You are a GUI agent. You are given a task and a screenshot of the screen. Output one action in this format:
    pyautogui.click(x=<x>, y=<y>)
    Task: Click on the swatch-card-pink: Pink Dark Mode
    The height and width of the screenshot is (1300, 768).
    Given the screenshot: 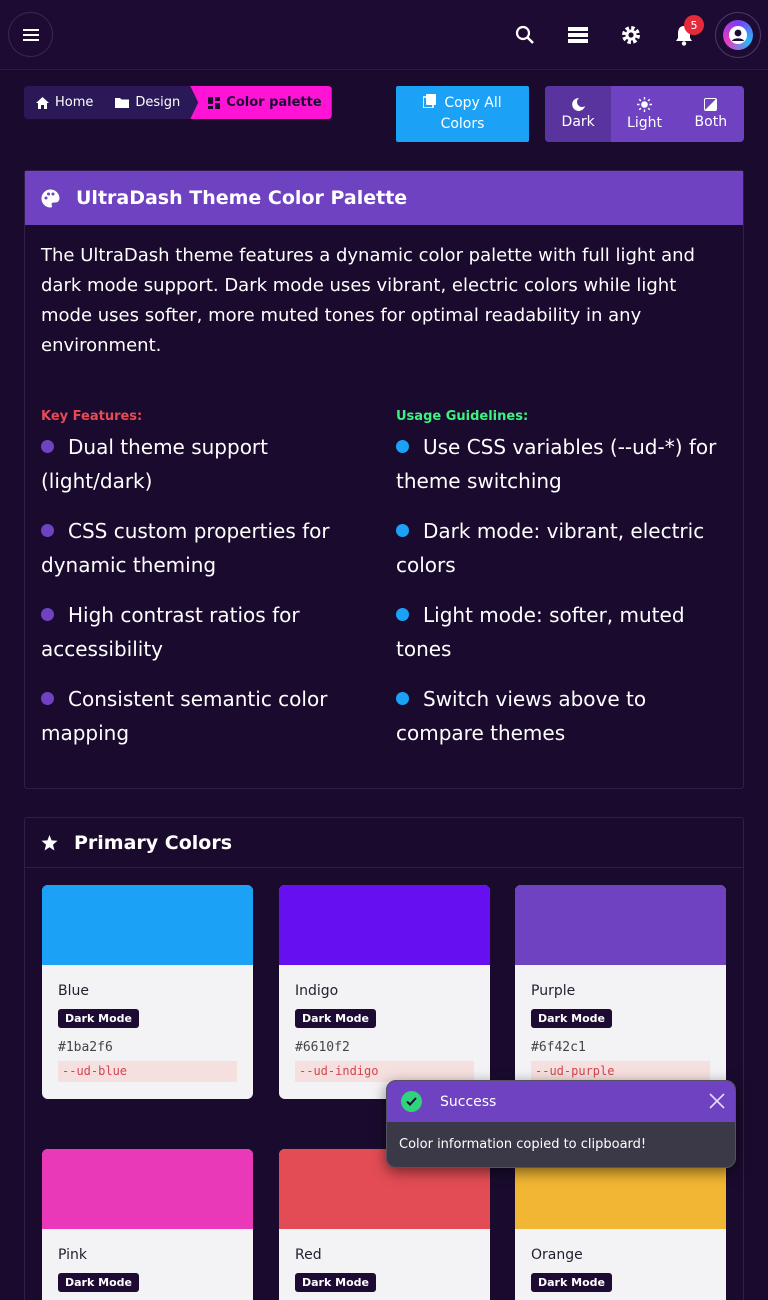 What is the action you would take?
    pyautogui.click(x=147, y=1224)
    